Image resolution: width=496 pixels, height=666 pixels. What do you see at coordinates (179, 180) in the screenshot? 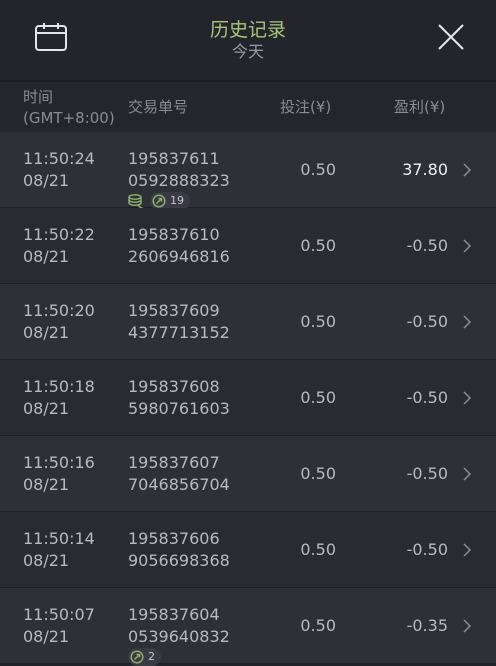
I see `row-order-id-part2: 0592888323` at bounding box center [179, 180].